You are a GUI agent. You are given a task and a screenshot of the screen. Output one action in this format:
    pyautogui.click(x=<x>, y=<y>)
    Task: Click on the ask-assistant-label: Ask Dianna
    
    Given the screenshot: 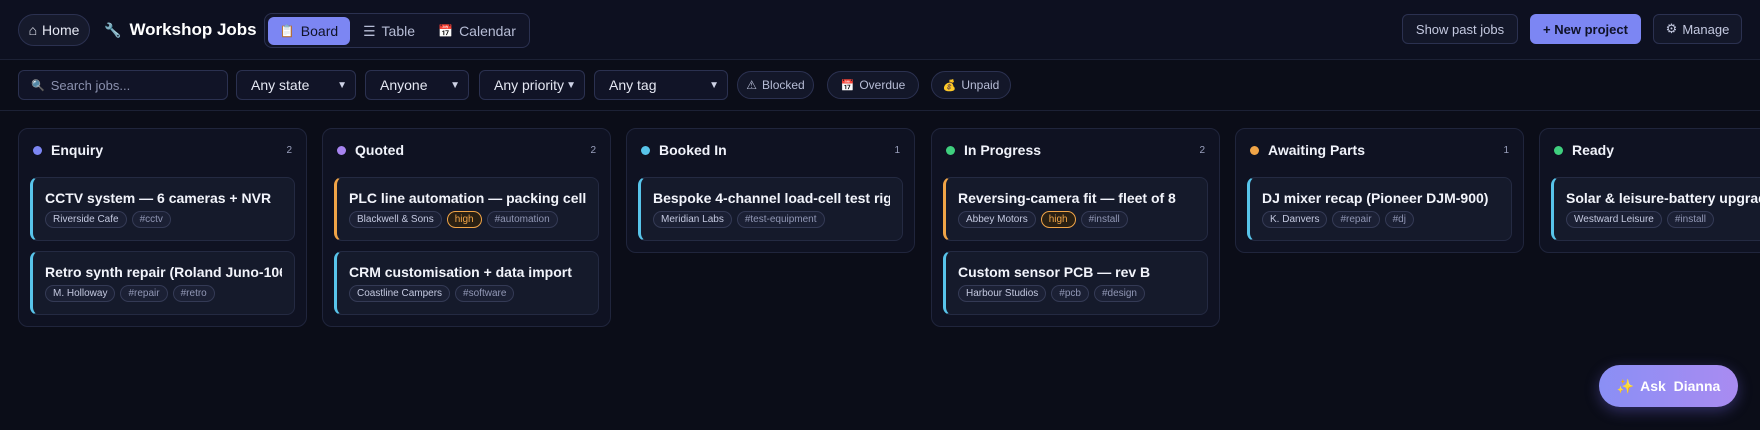 What is the action you would take?
    pyautogui.click(x=1680, y=386)
    